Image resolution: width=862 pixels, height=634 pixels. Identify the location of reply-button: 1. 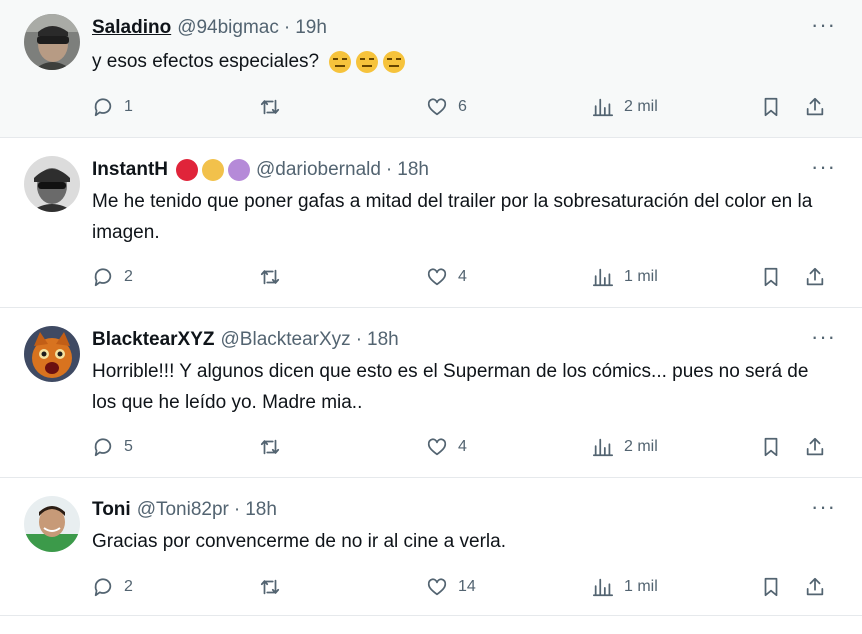
(112, 107).